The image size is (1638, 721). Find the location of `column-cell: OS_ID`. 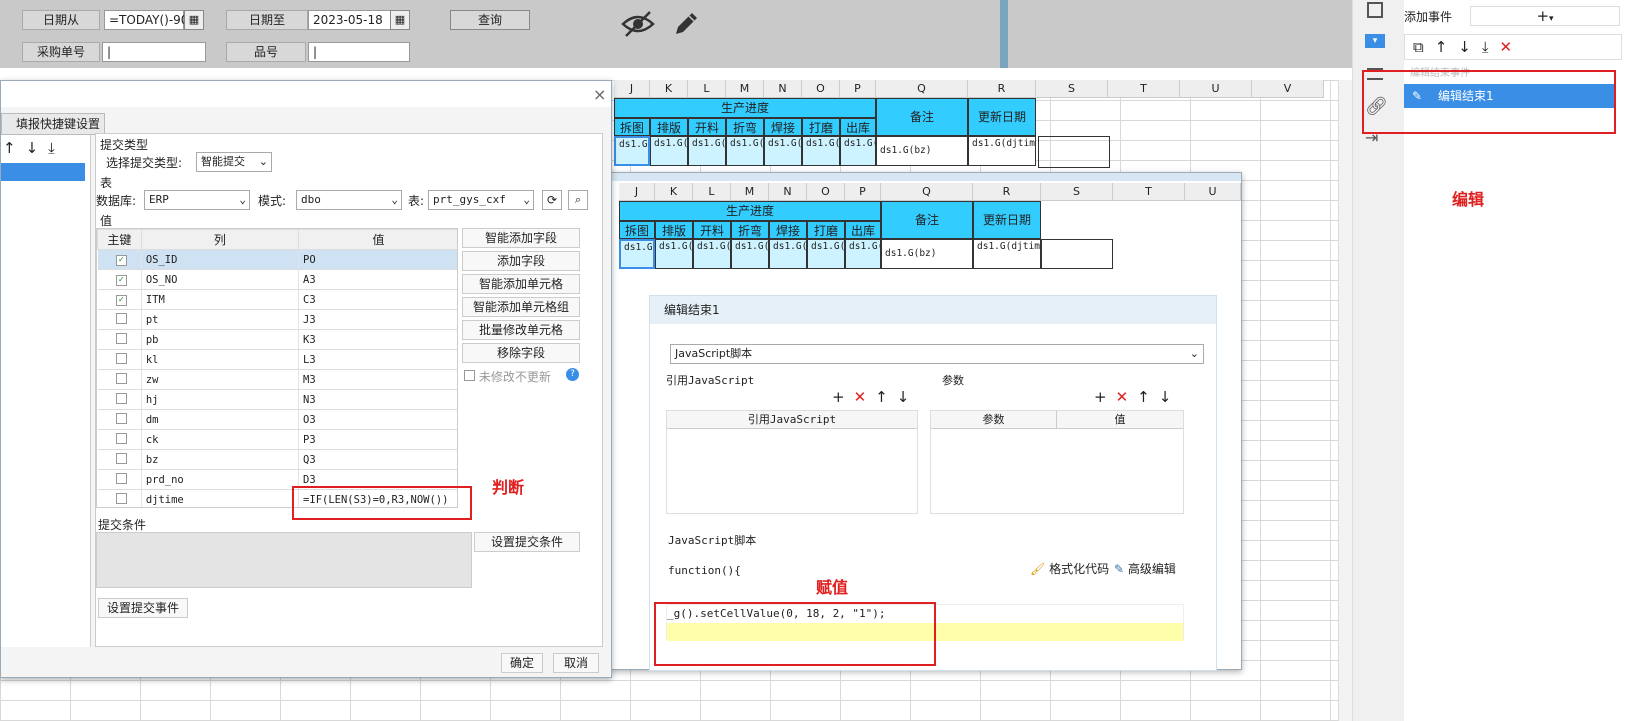

column-cell: OS_ID is located at coordinates (220, 259).